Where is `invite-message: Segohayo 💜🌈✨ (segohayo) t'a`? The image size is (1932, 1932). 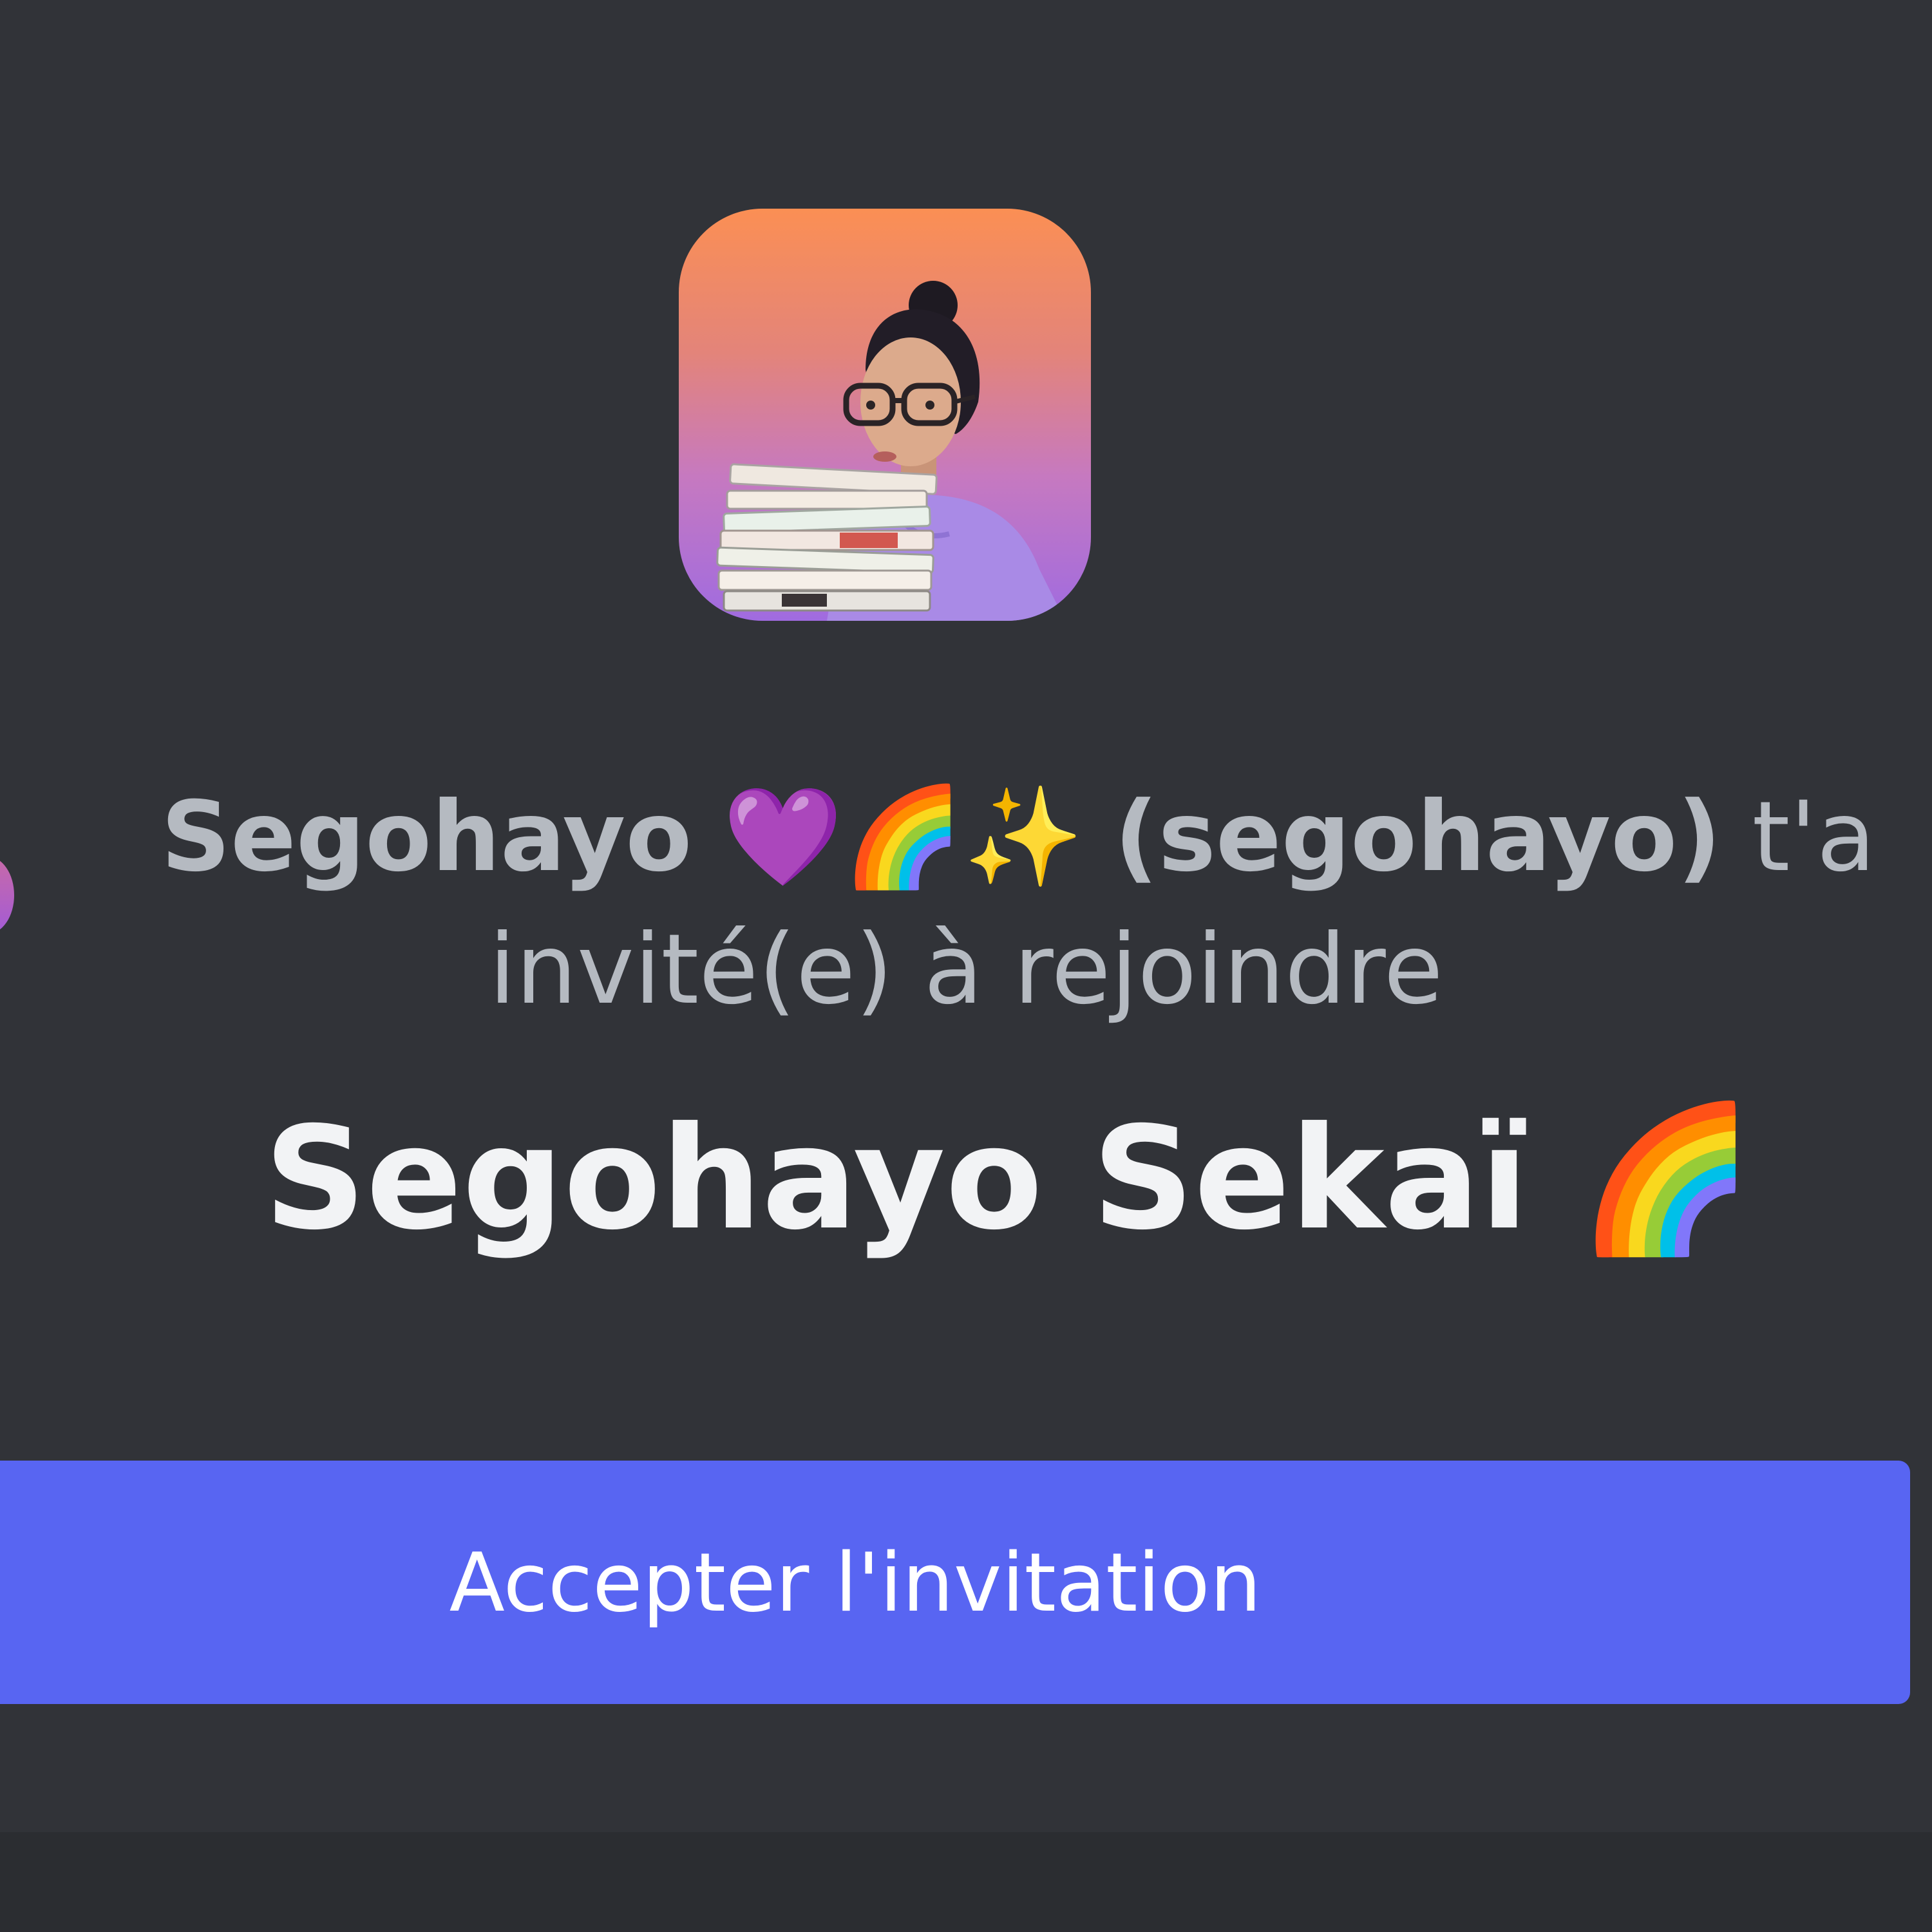
invite-message: Segohayo 💜🌈✨ (segohayo) t'a is located at coordinates (1018, 838).